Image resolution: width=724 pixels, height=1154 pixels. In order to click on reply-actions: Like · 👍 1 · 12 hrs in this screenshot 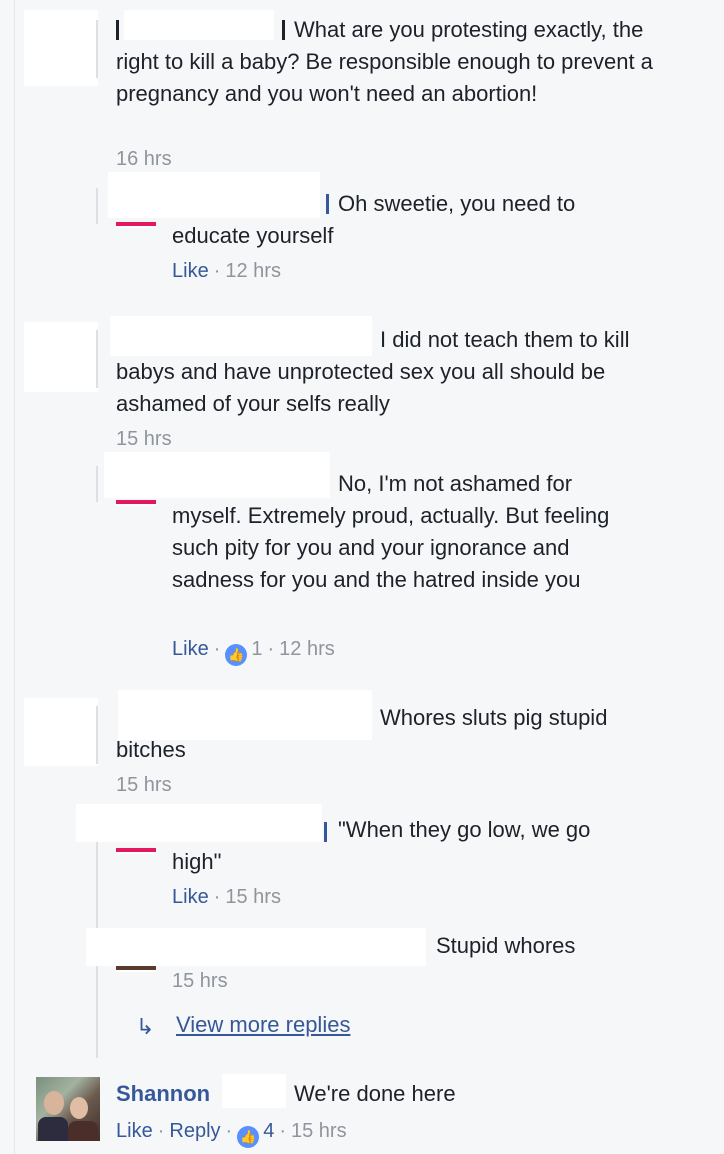, I will do `click(253, 651)`.